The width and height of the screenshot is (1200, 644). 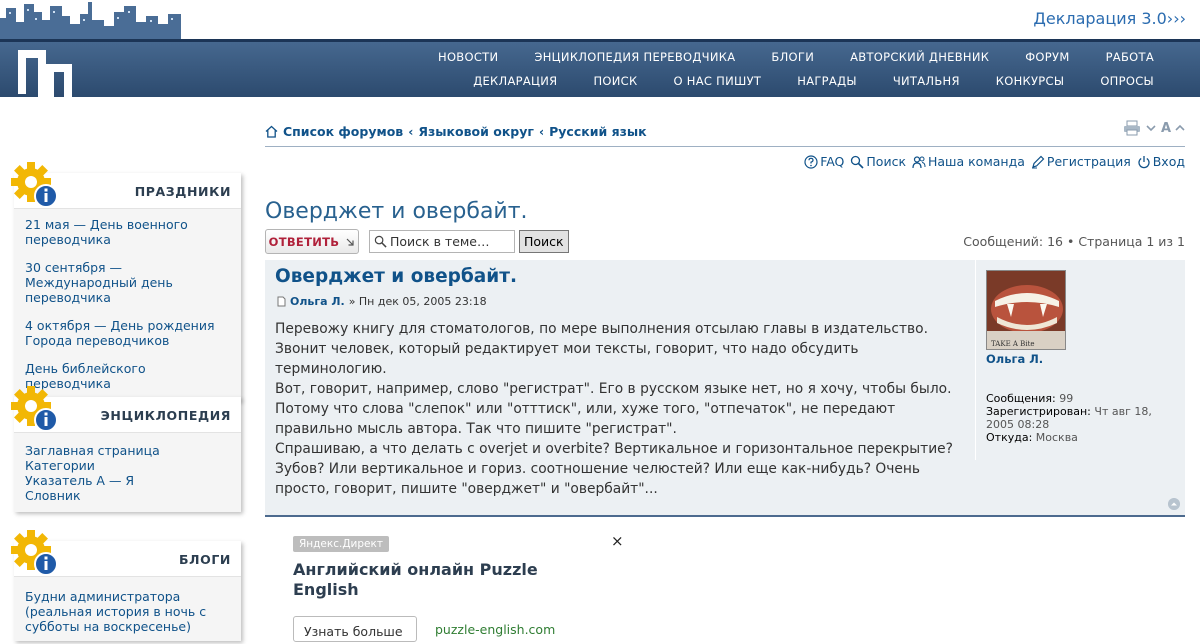 What do you see at coordinates (615, 81) in the screenshot?
I see `nav-search: ПОИСК` at bounding box center [615, 81].